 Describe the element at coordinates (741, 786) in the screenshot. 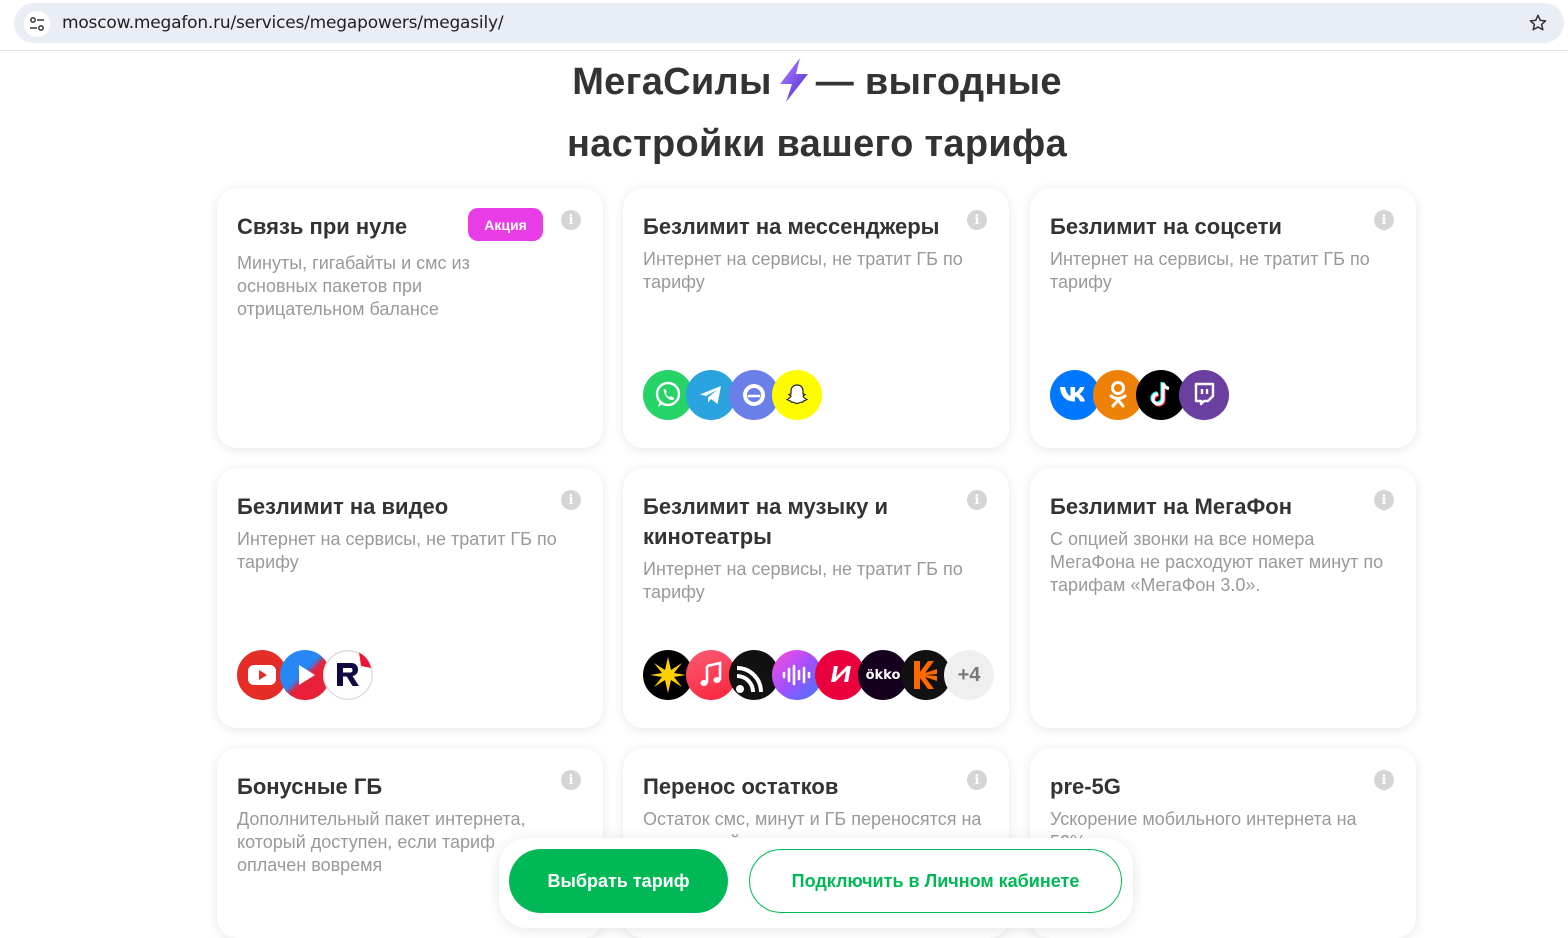

I see `card-title: Перенос остатков` at that location.